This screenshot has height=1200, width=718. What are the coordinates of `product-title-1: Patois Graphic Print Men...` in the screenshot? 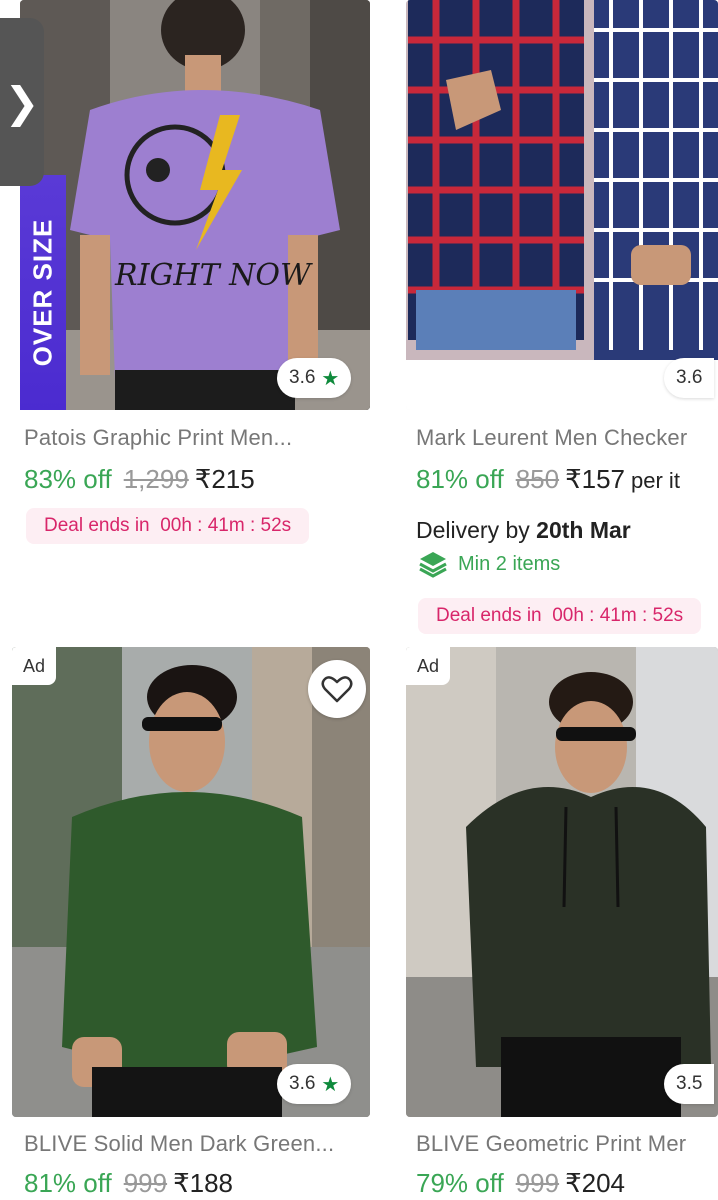 It's located at (158, 438).